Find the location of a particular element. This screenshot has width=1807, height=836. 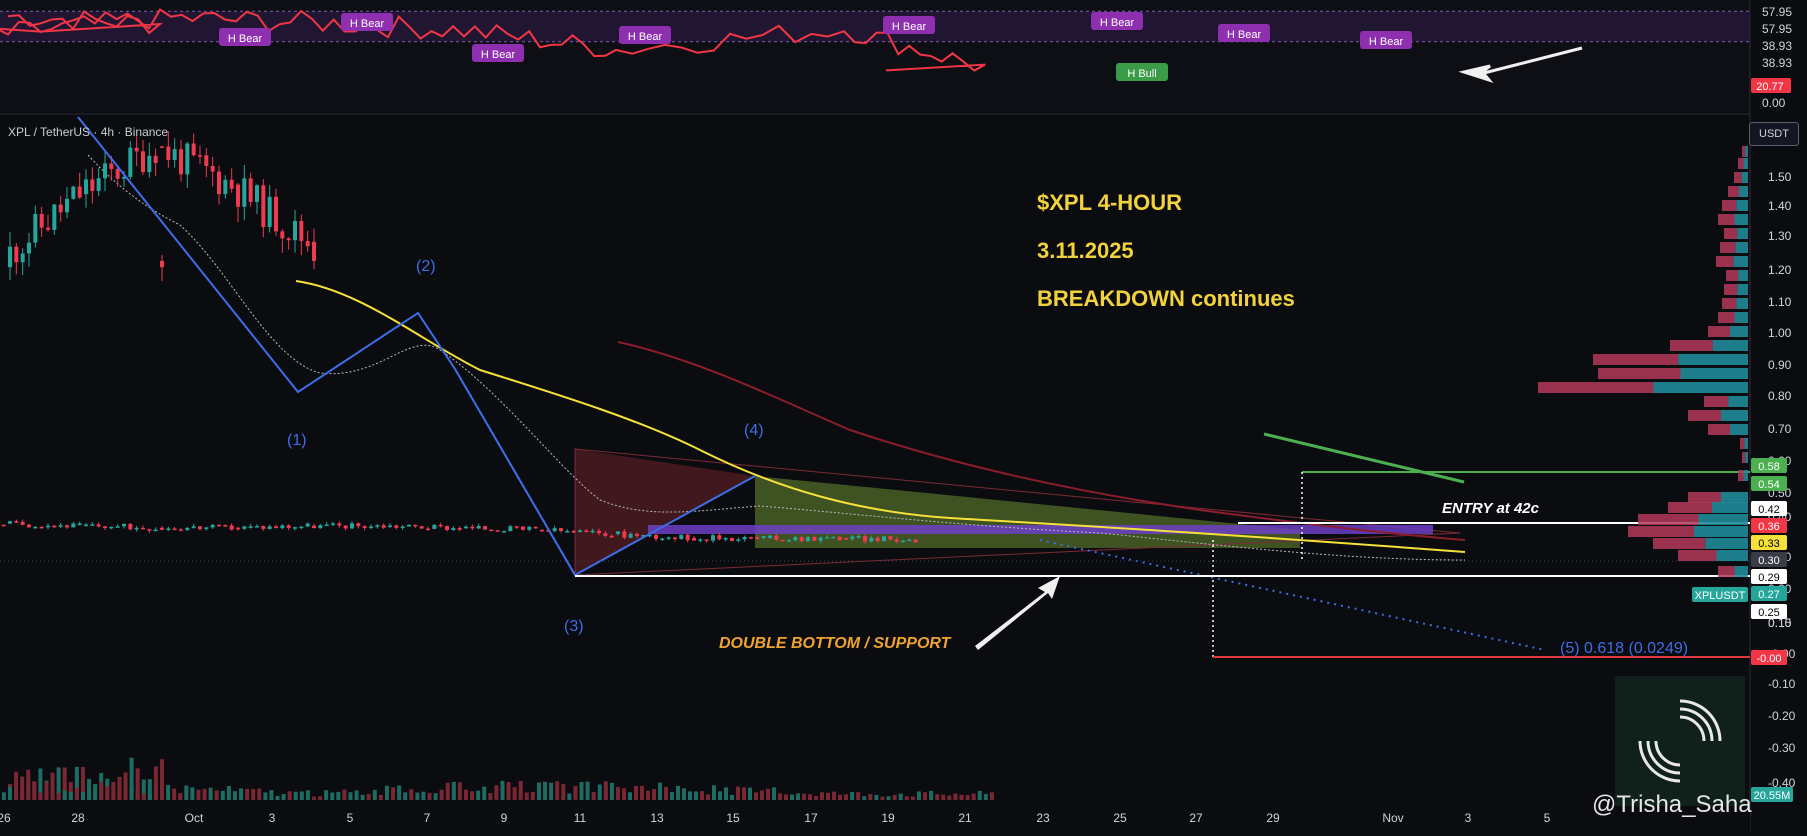

currency-badge: USDT is located at coordinates (1774, 134).